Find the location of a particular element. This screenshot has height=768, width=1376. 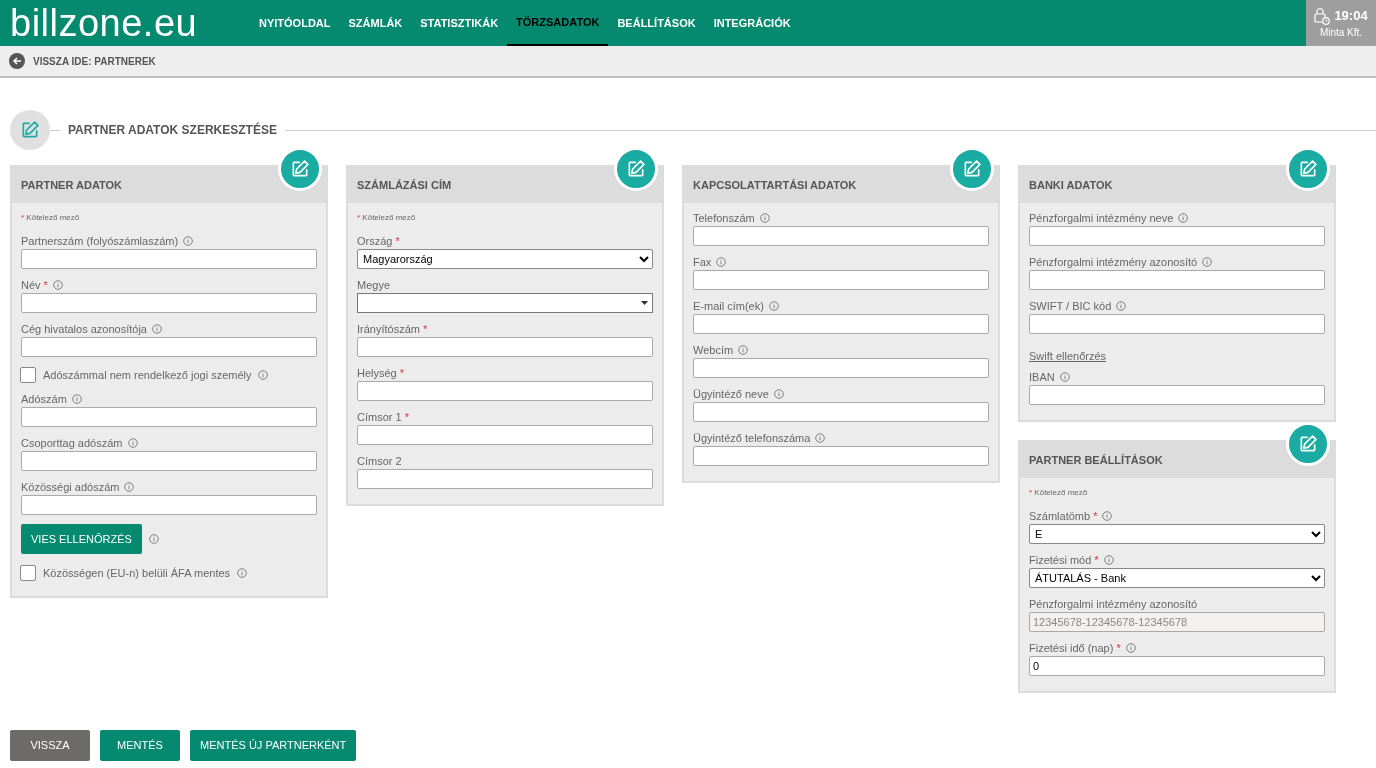

clock-time: 19:04 is located at coordinates (1351, 15).